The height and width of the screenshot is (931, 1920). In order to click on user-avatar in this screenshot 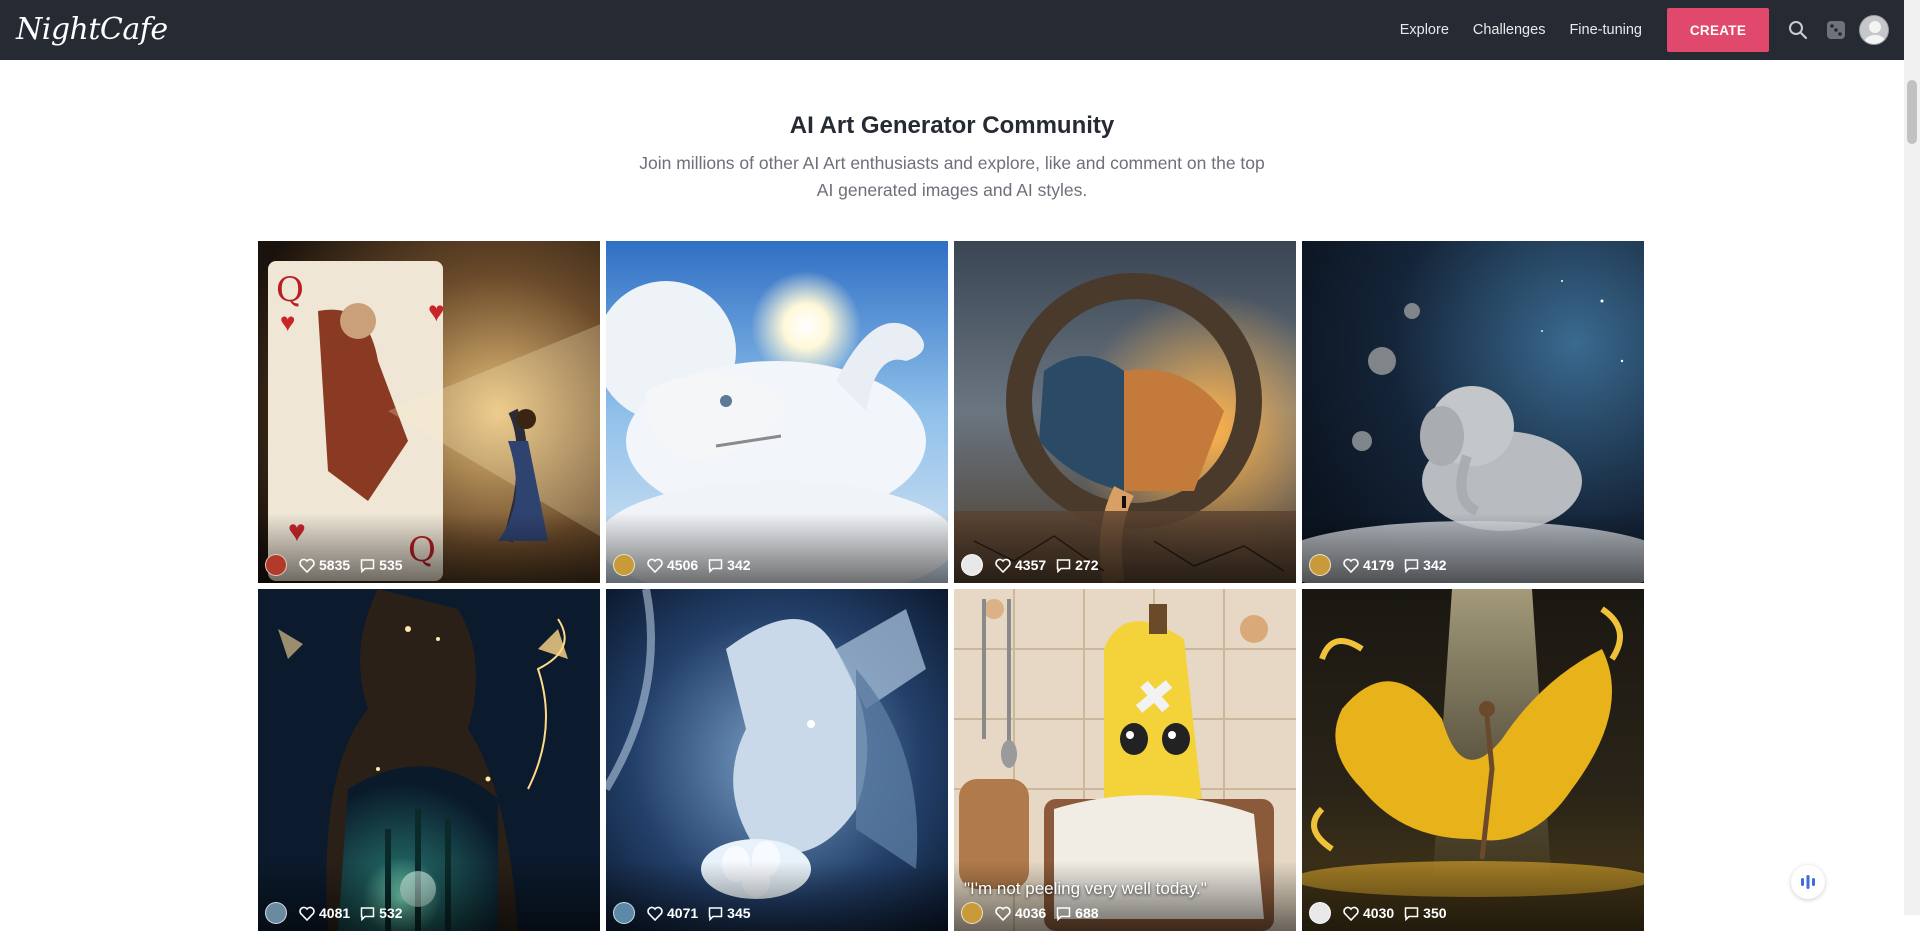, I will do `click(1874, 30)`.